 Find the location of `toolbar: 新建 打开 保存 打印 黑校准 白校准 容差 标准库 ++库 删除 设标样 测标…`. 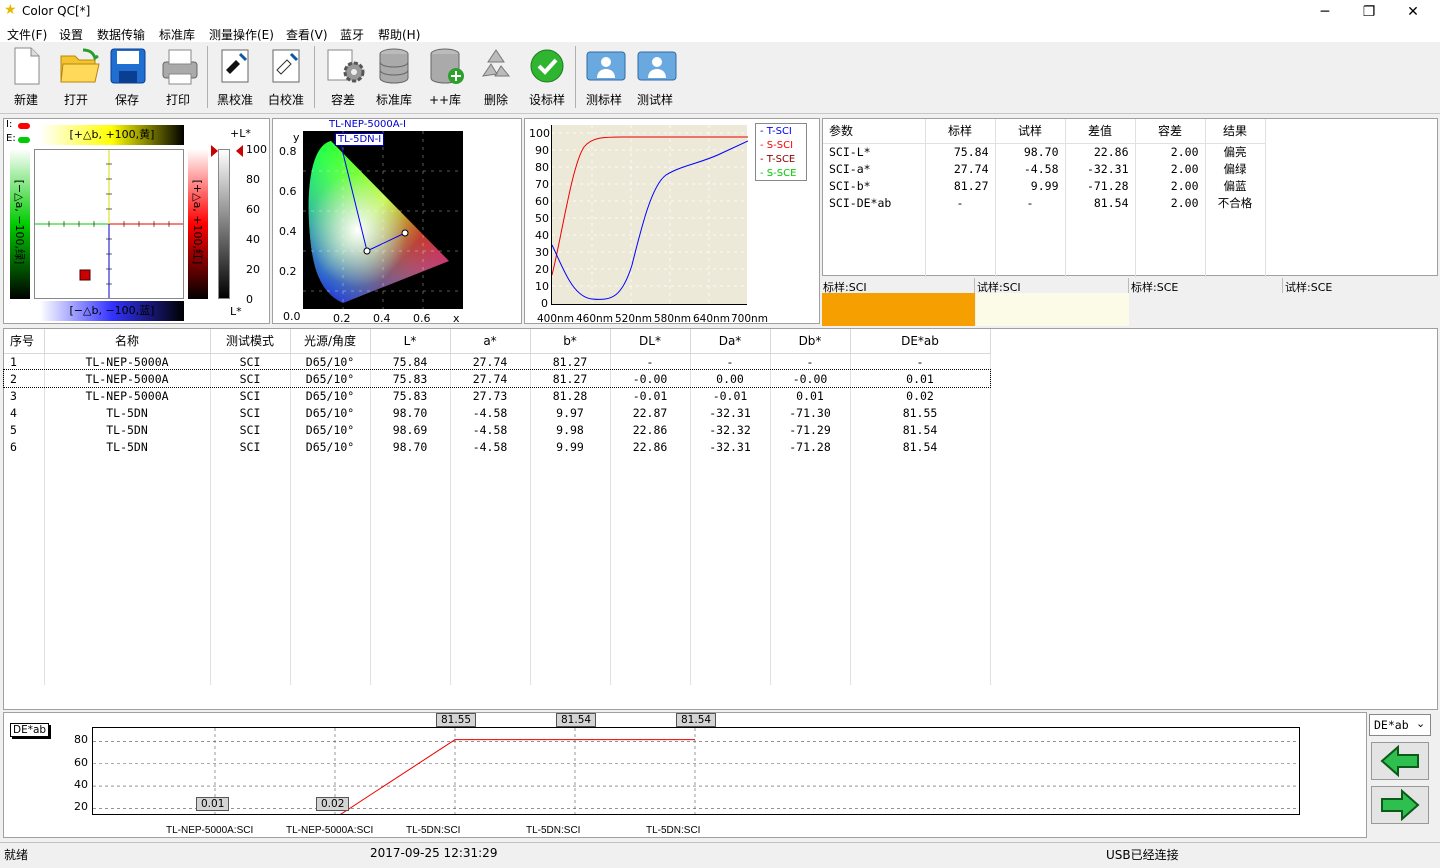

toolbar: 新建 打开 保存 打印 黑校准 白校准 容差 标准库 ++库 删除 设标样 测标… is located at coordinates (720, 78).